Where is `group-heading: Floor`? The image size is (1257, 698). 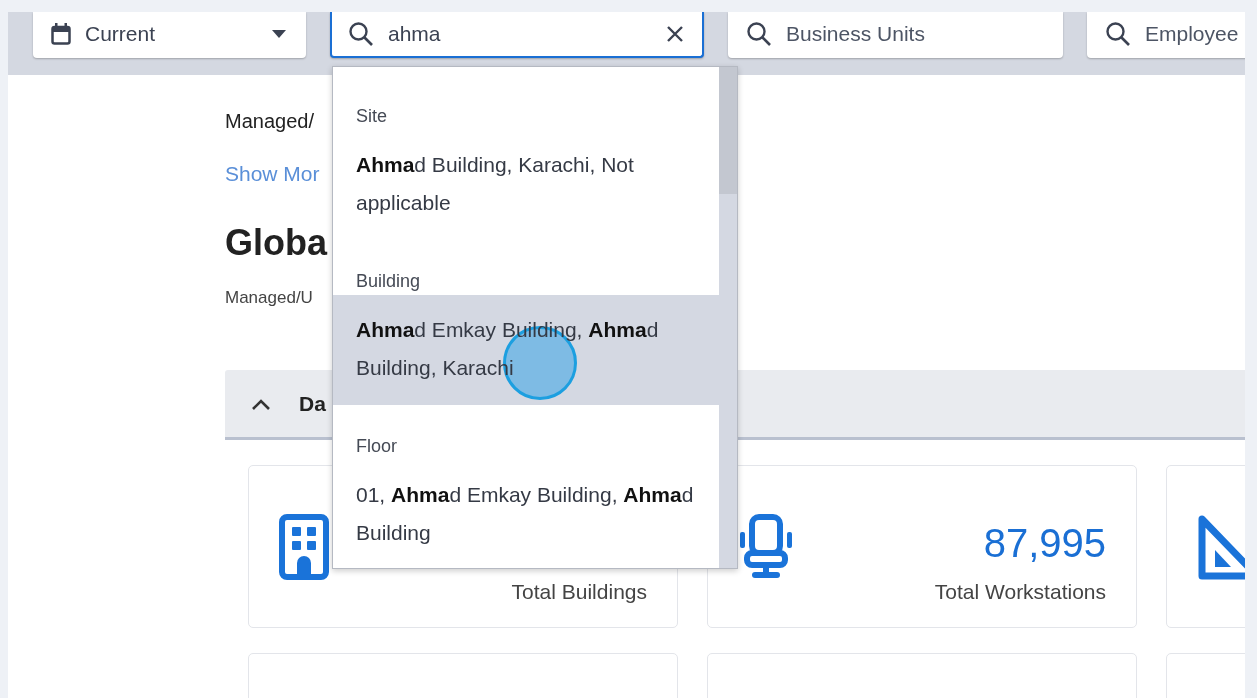 group-heading: Floor is located at coordinates (376, 446).